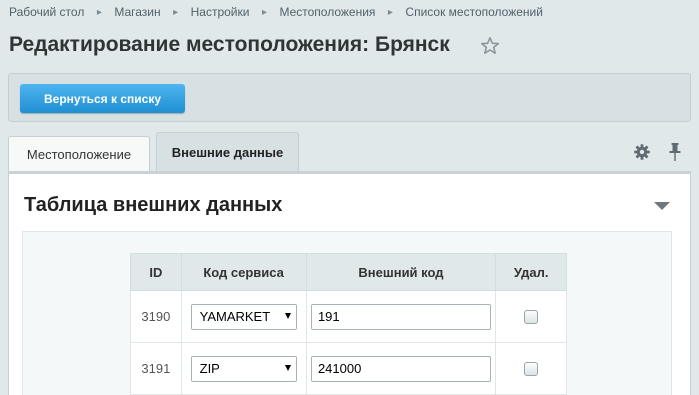 This screenshot has height=395, width=699. I want to click on breadcrumb-item-desktop: Рабочий стол, so click(46, 12).